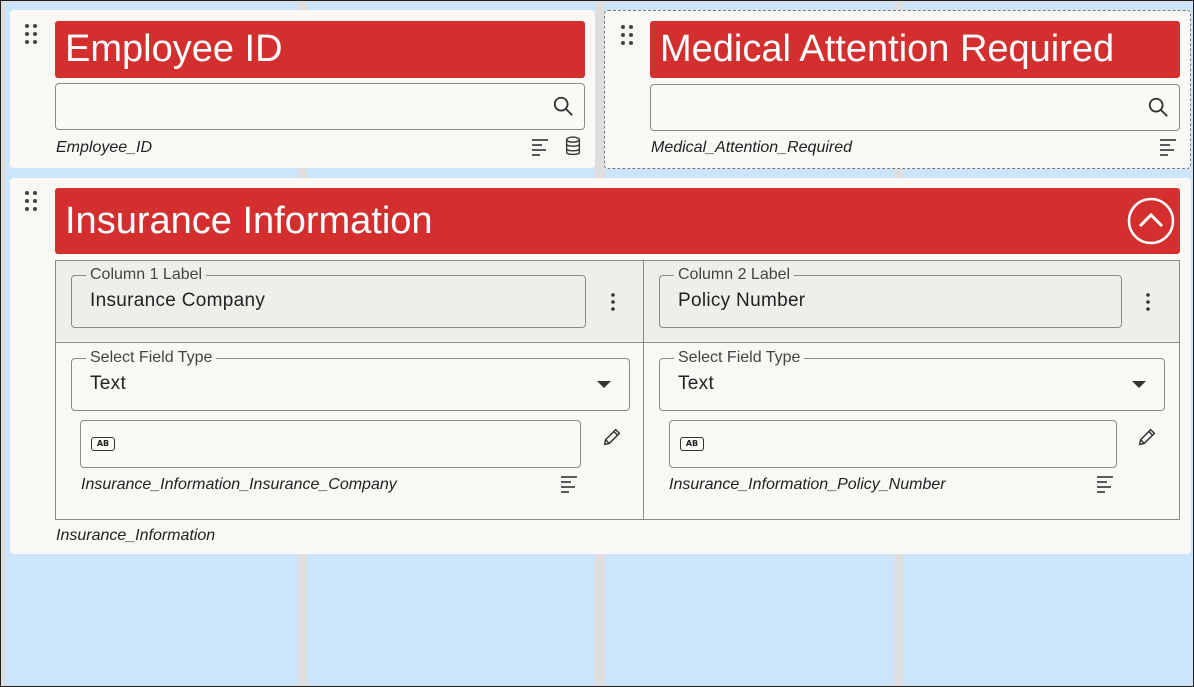 The image size is (1194, 687). Describe the element at coordinates (328, 297) in the screenshot. I see `column-label-input: Column 1 Label Insurance Company` at that location.